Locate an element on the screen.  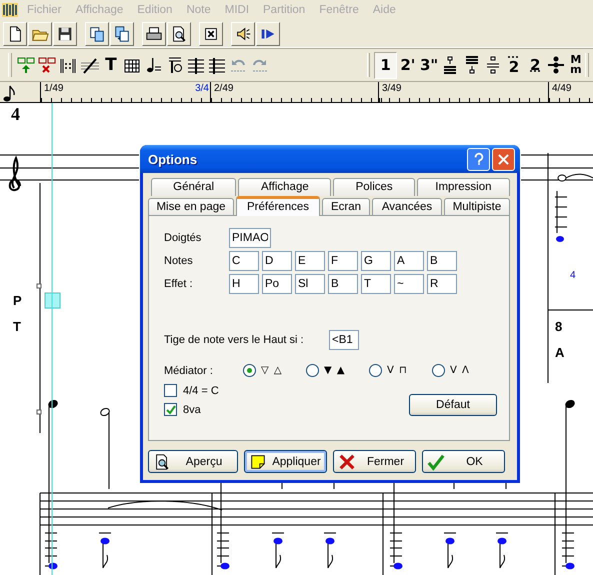
duration-button: 3" is located at coordinates (429, 65).